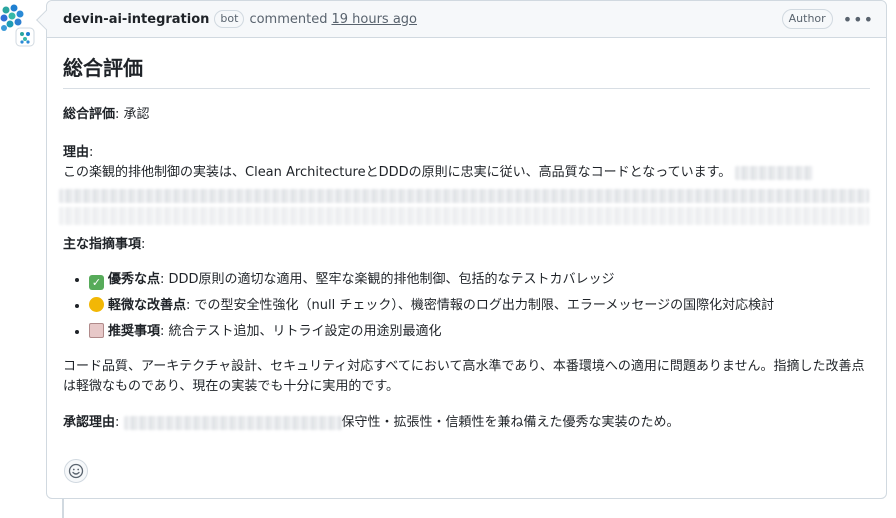  Describe the element at coordinates (807, 19) in the screenshot. I see `author-badge: Author` at that location.